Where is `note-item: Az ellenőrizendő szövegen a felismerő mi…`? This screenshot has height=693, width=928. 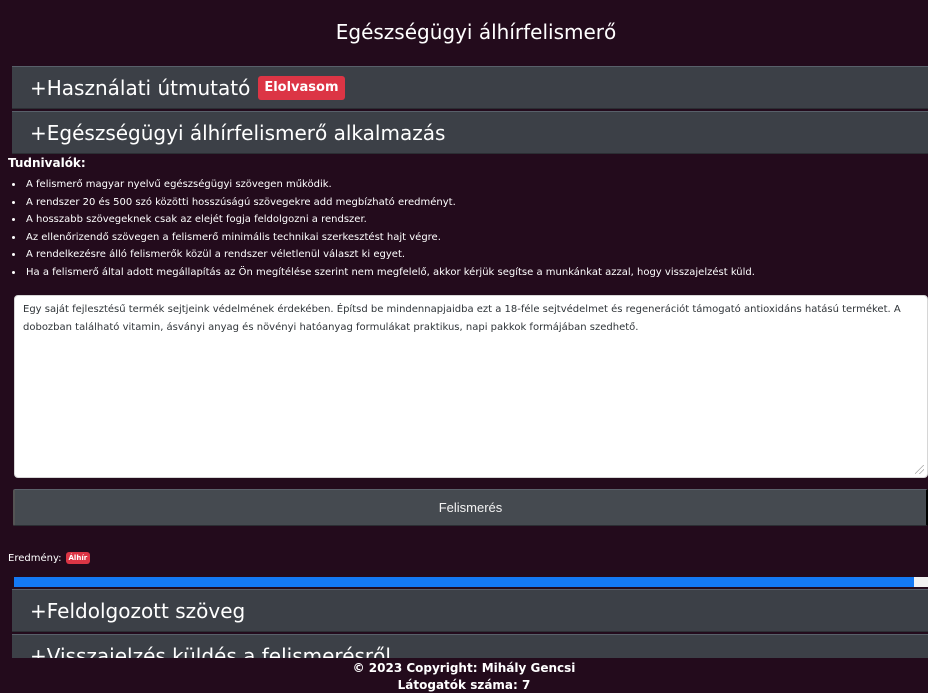 note-item: Az ellenőrizendő szövegen a felismerő mi… is located at coordinates (476, 238).